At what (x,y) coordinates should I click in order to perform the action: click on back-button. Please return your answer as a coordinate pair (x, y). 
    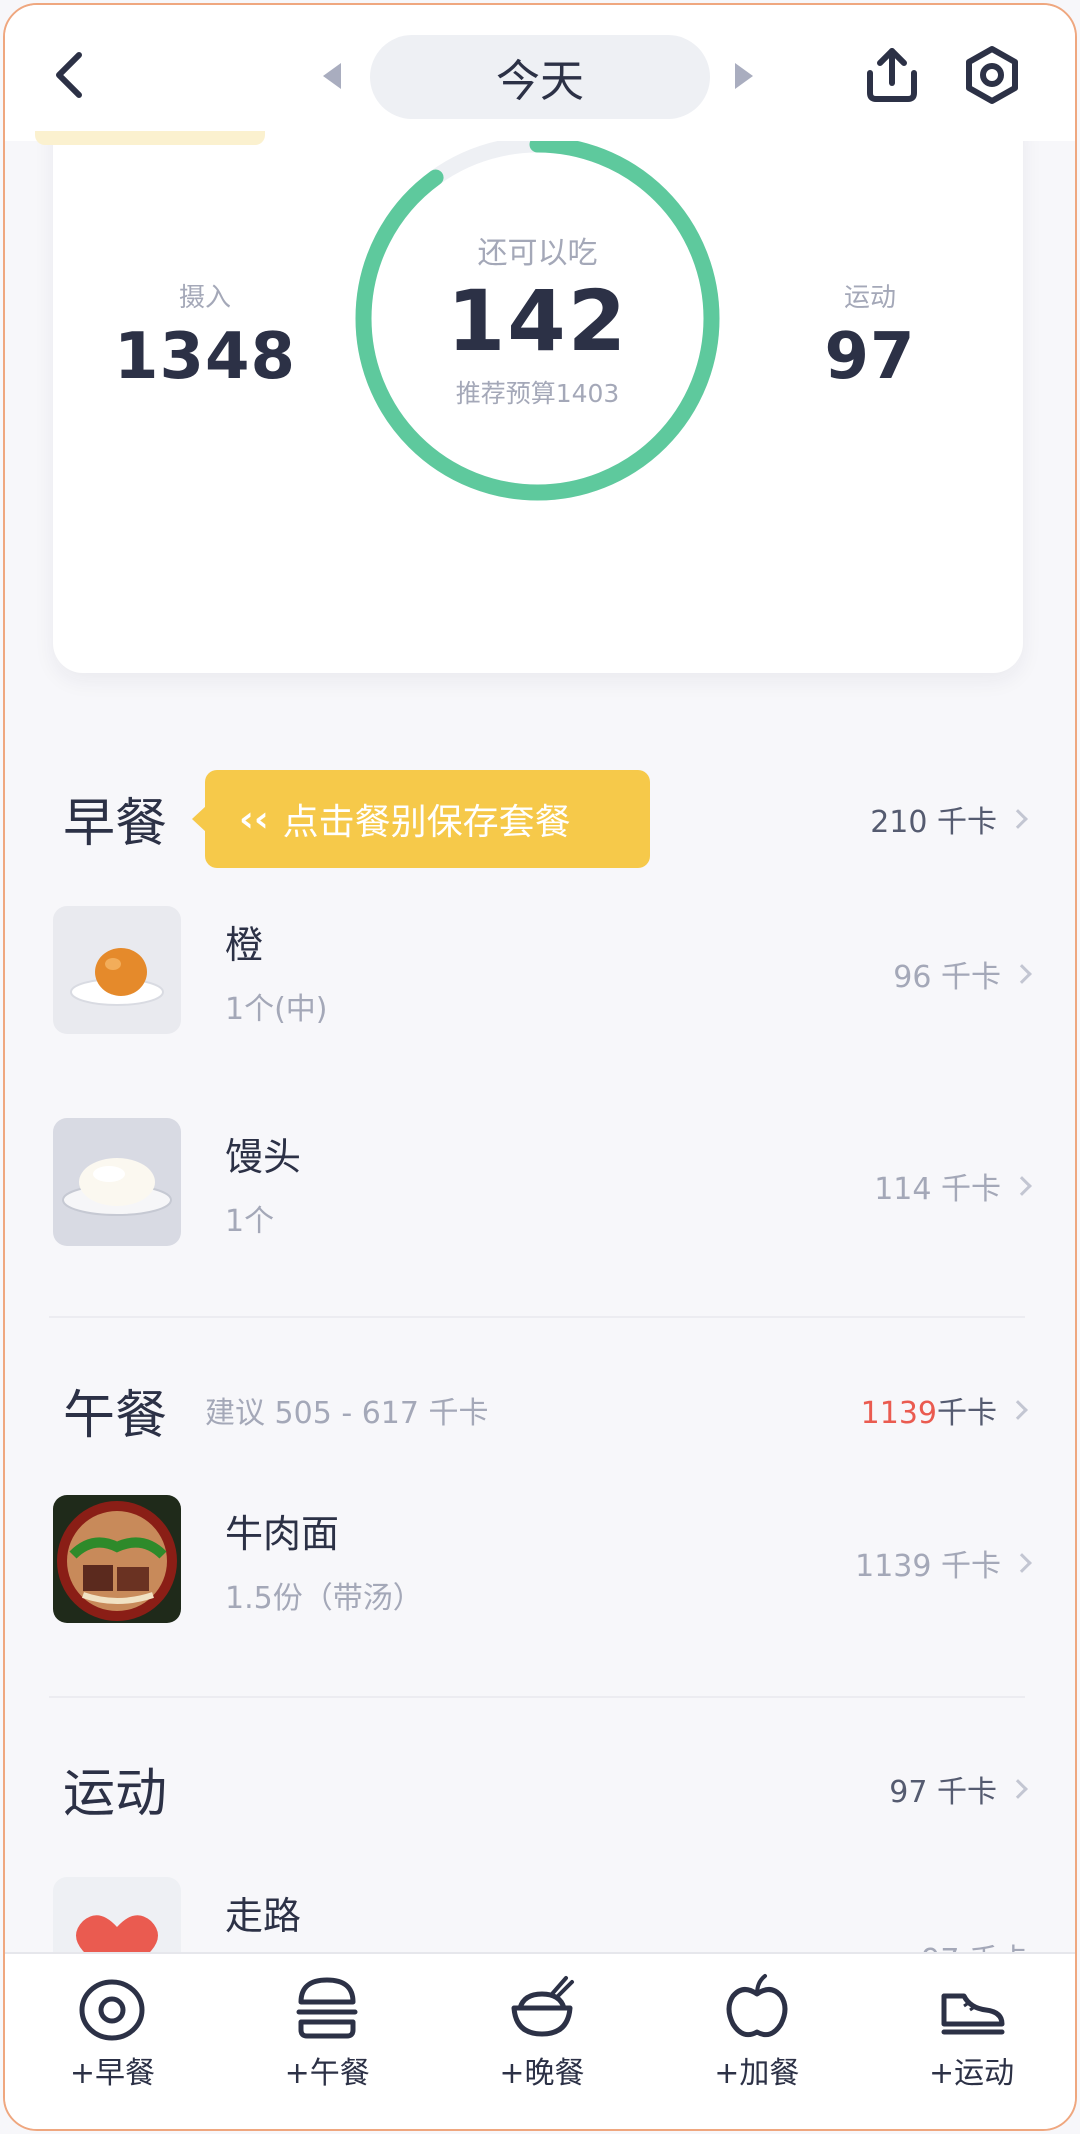
    Looking at the image, I should click on (71, 75).